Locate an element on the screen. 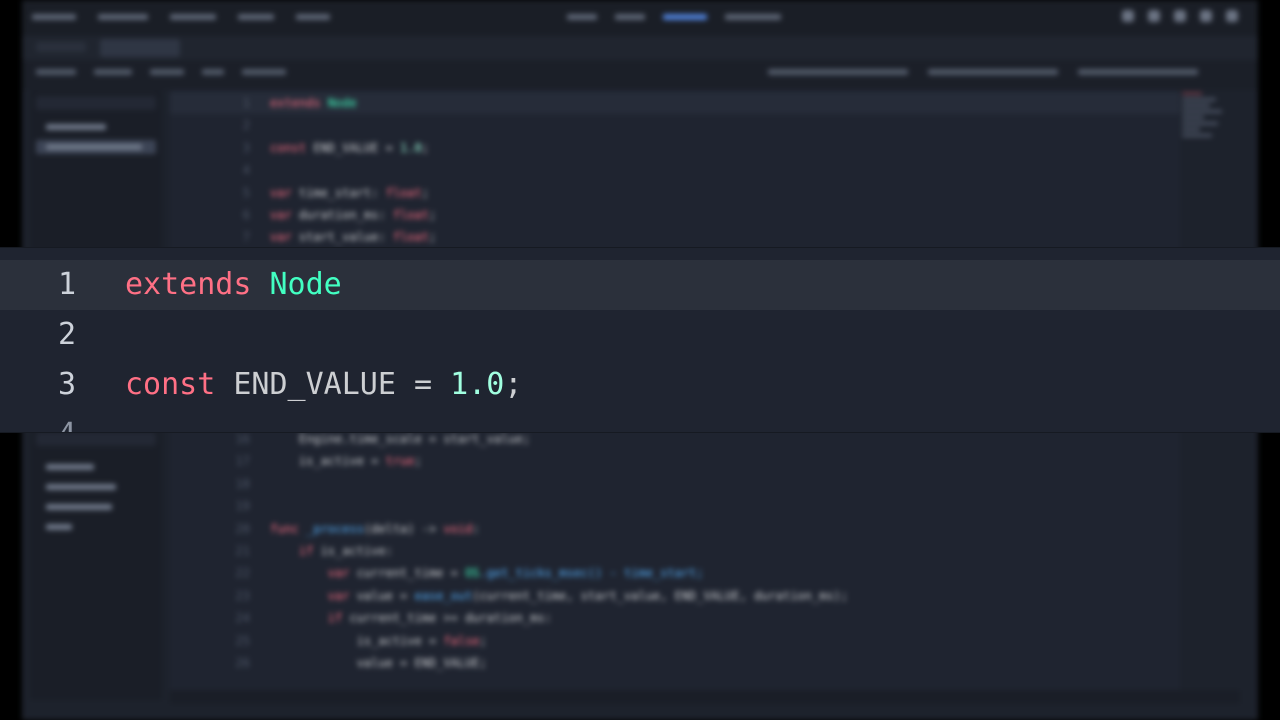 Image resolution: width=1280 pixels, height=720 pixels. code-minimap is located at coordinates (1212, 137).